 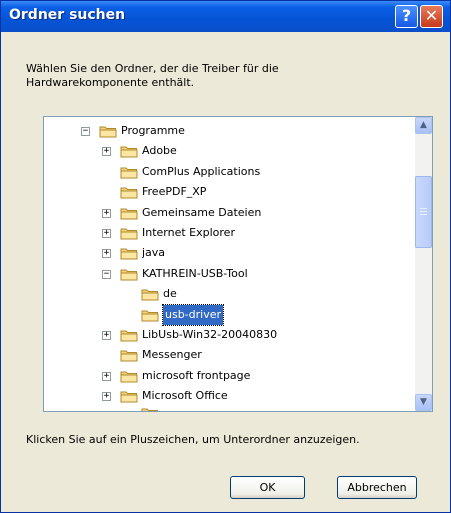 What do you see at coordinates (172, 355) in the screenshot?
I see `tree-item-label: Messenger` at bounding box center [172, 355].